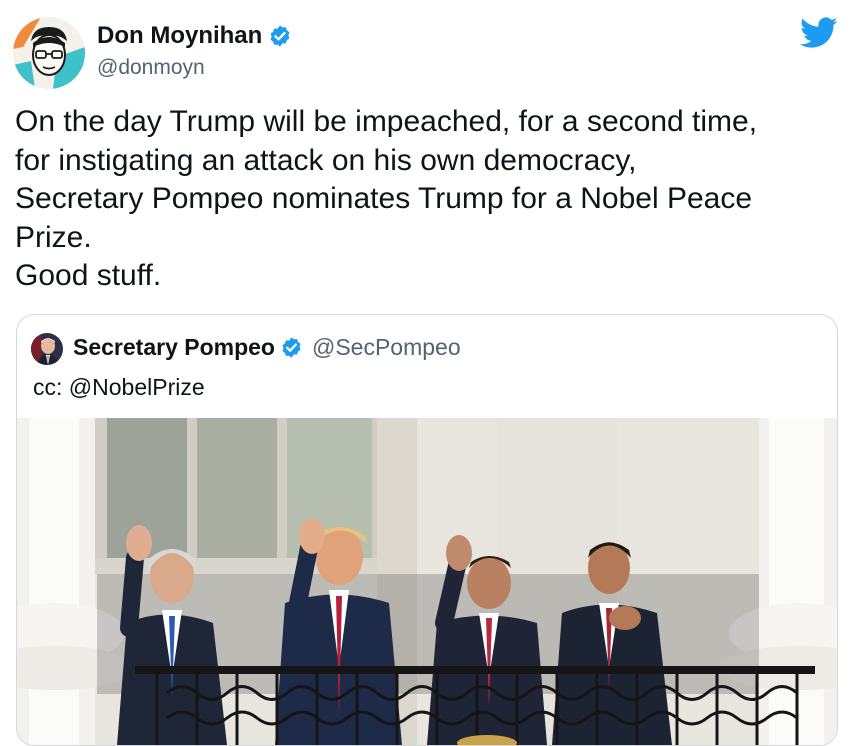 The image size is (865, 746). Describe the element at coordinates (49, 53) in the screenshot. I see `author-avatar` at that location.